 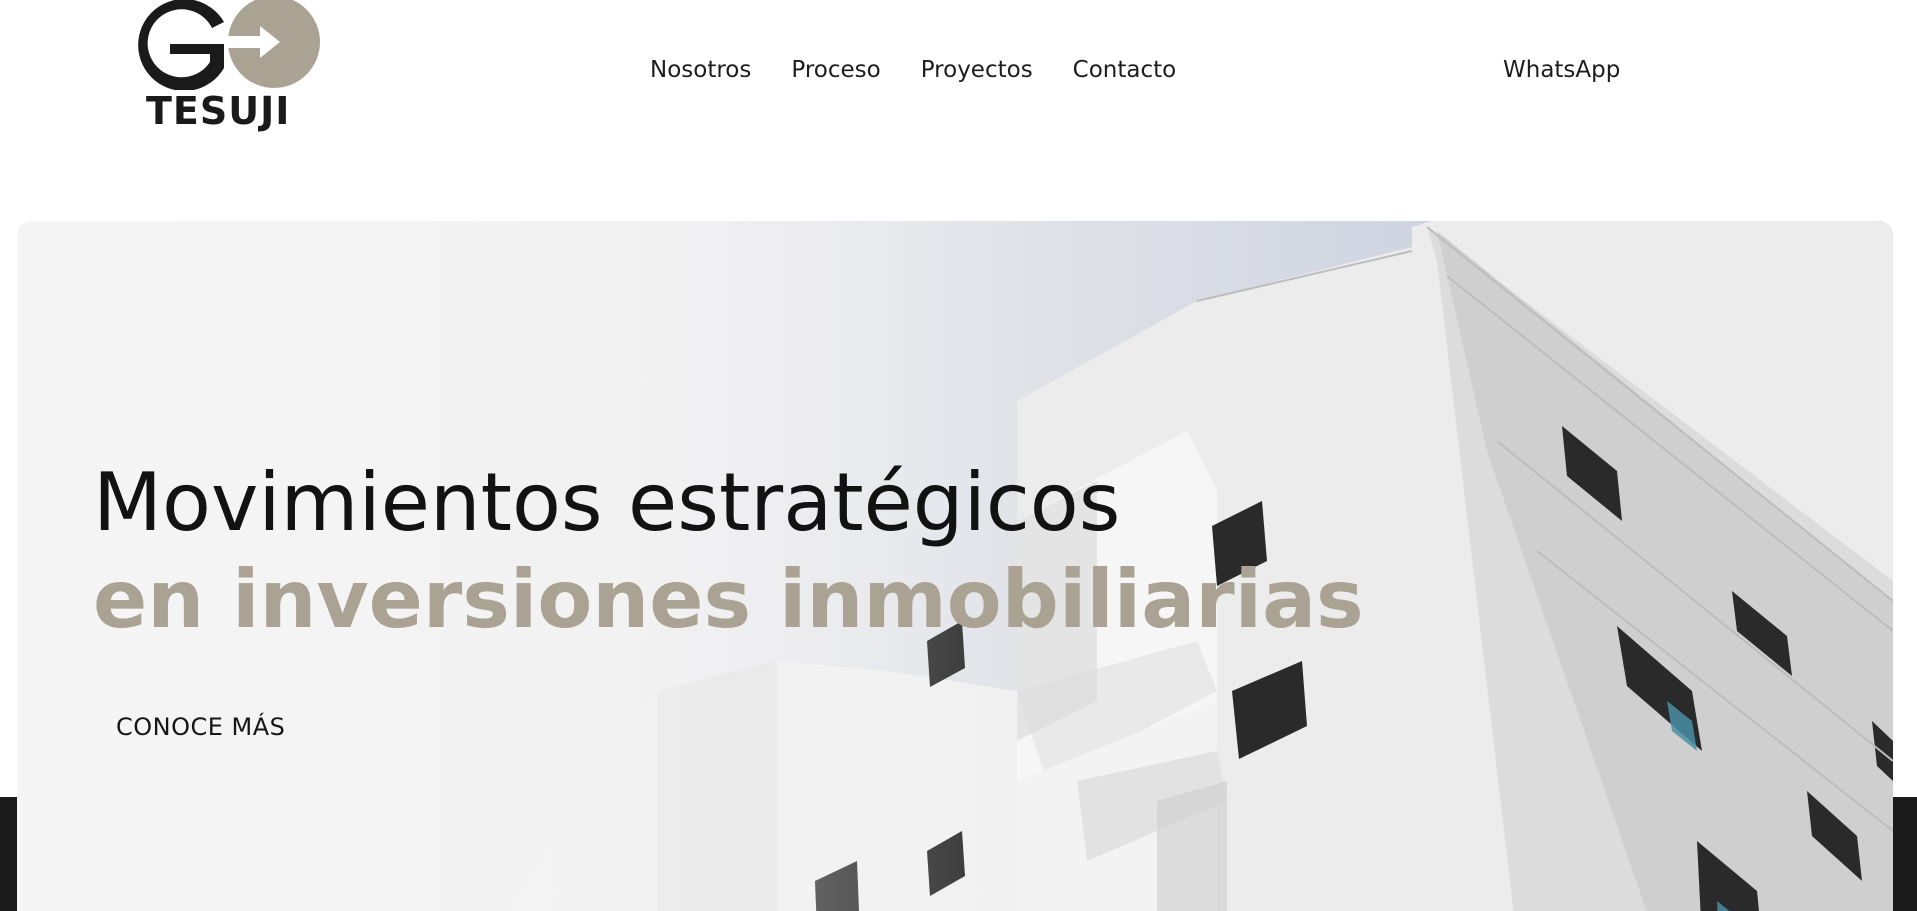 What do you see at coordinates (1561, 70) in the screenshot?
I see `whatsapp-link: WhatsApp` at bounding box center [1561, 70].